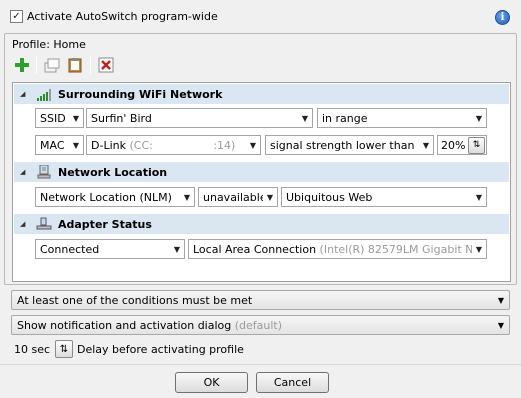 Image resolution: width=521 pixels, height=398 pixels. What do you see at coordinates (502, 17) in the screenshot?
I see `info-icon: i` at bounding box center [502, 17].